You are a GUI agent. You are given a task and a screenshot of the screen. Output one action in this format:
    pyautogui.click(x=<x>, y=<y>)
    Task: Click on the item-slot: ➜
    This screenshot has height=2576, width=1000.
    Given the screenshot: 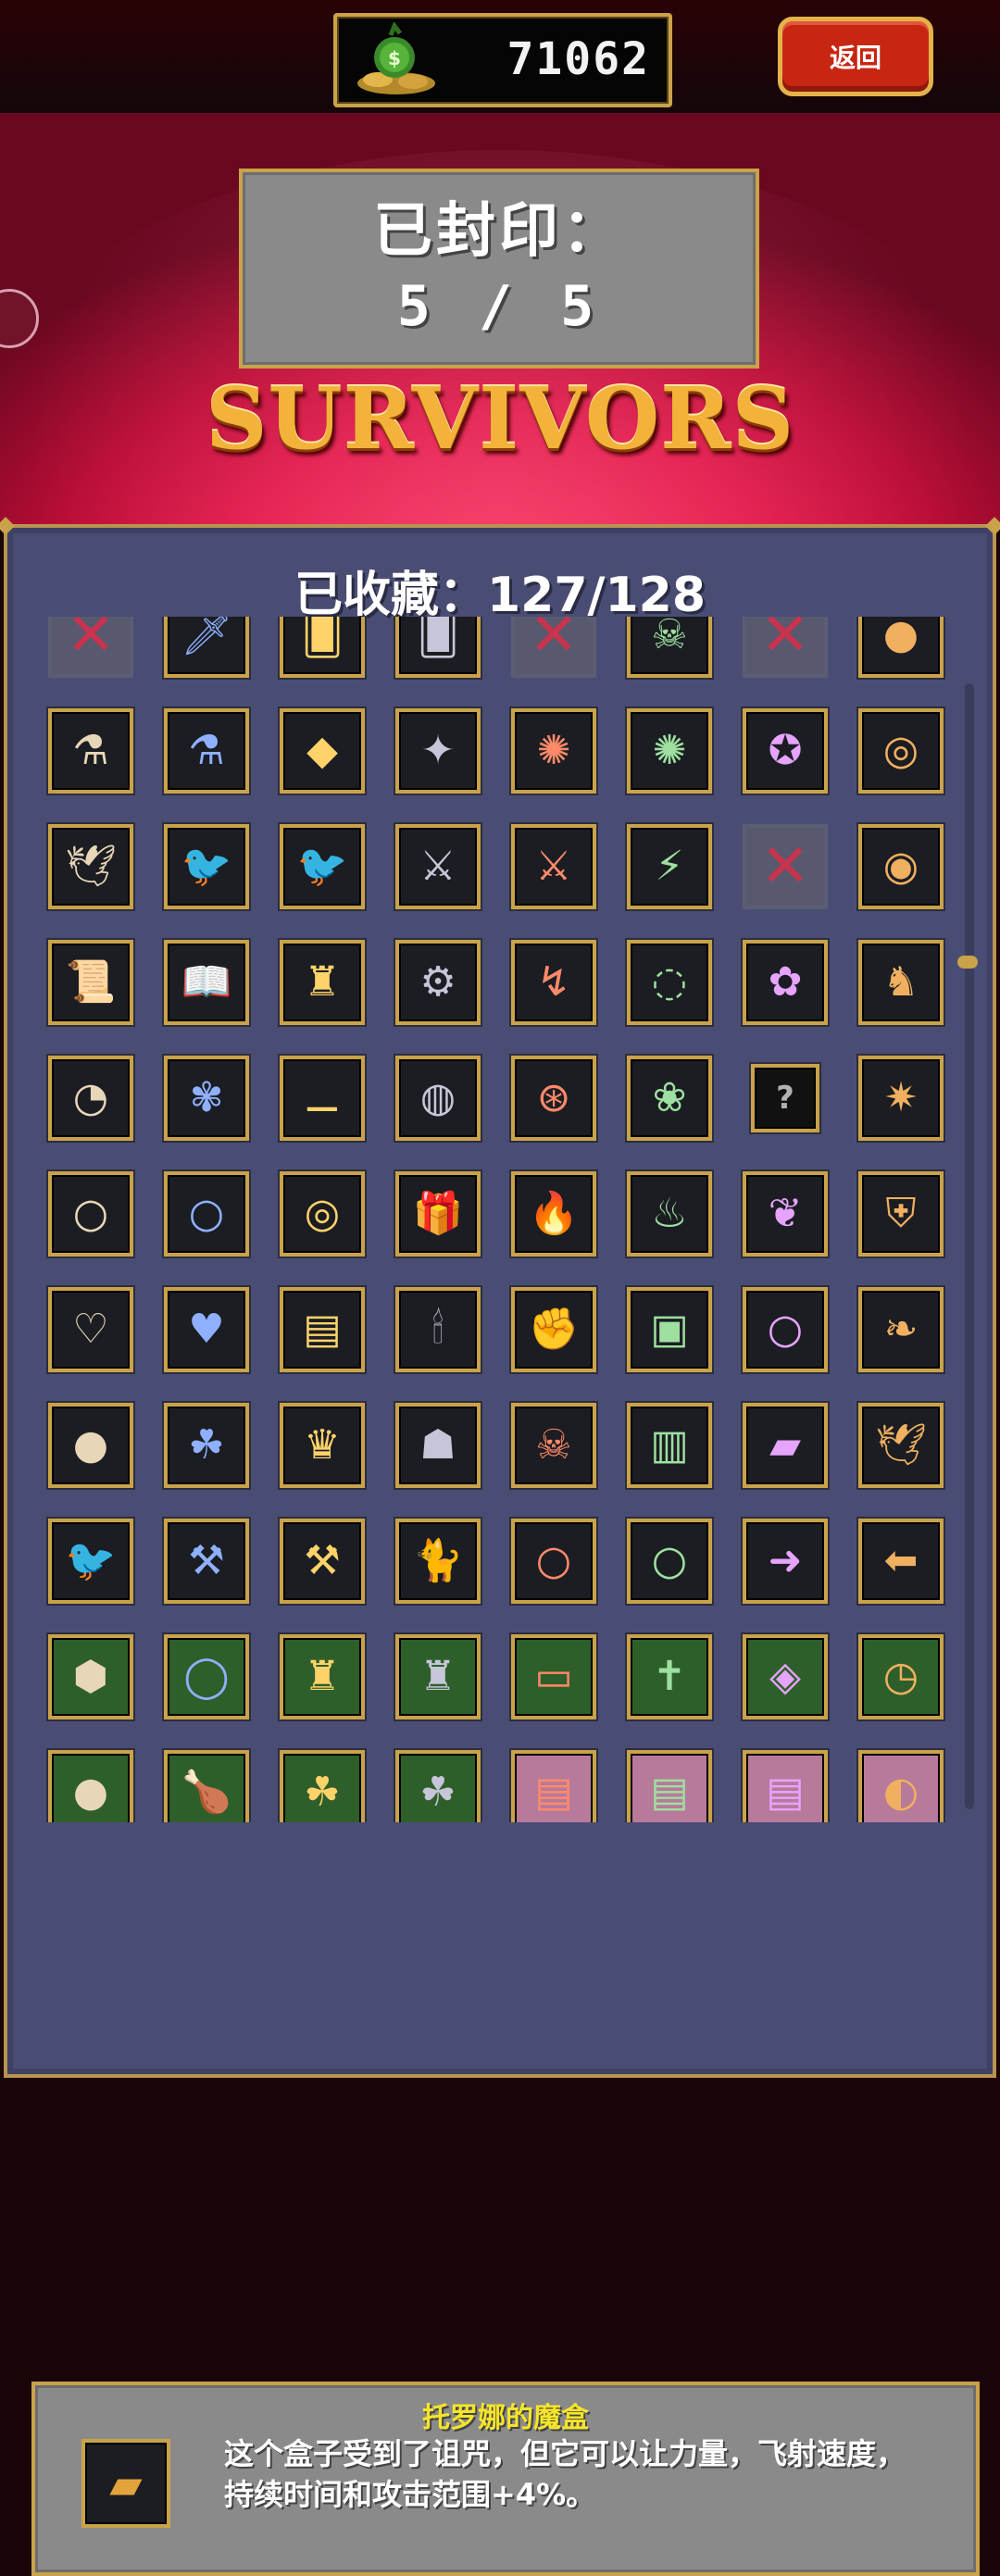 What is the action you would take?
    pyautogui.click(x=785, y=1562)
    